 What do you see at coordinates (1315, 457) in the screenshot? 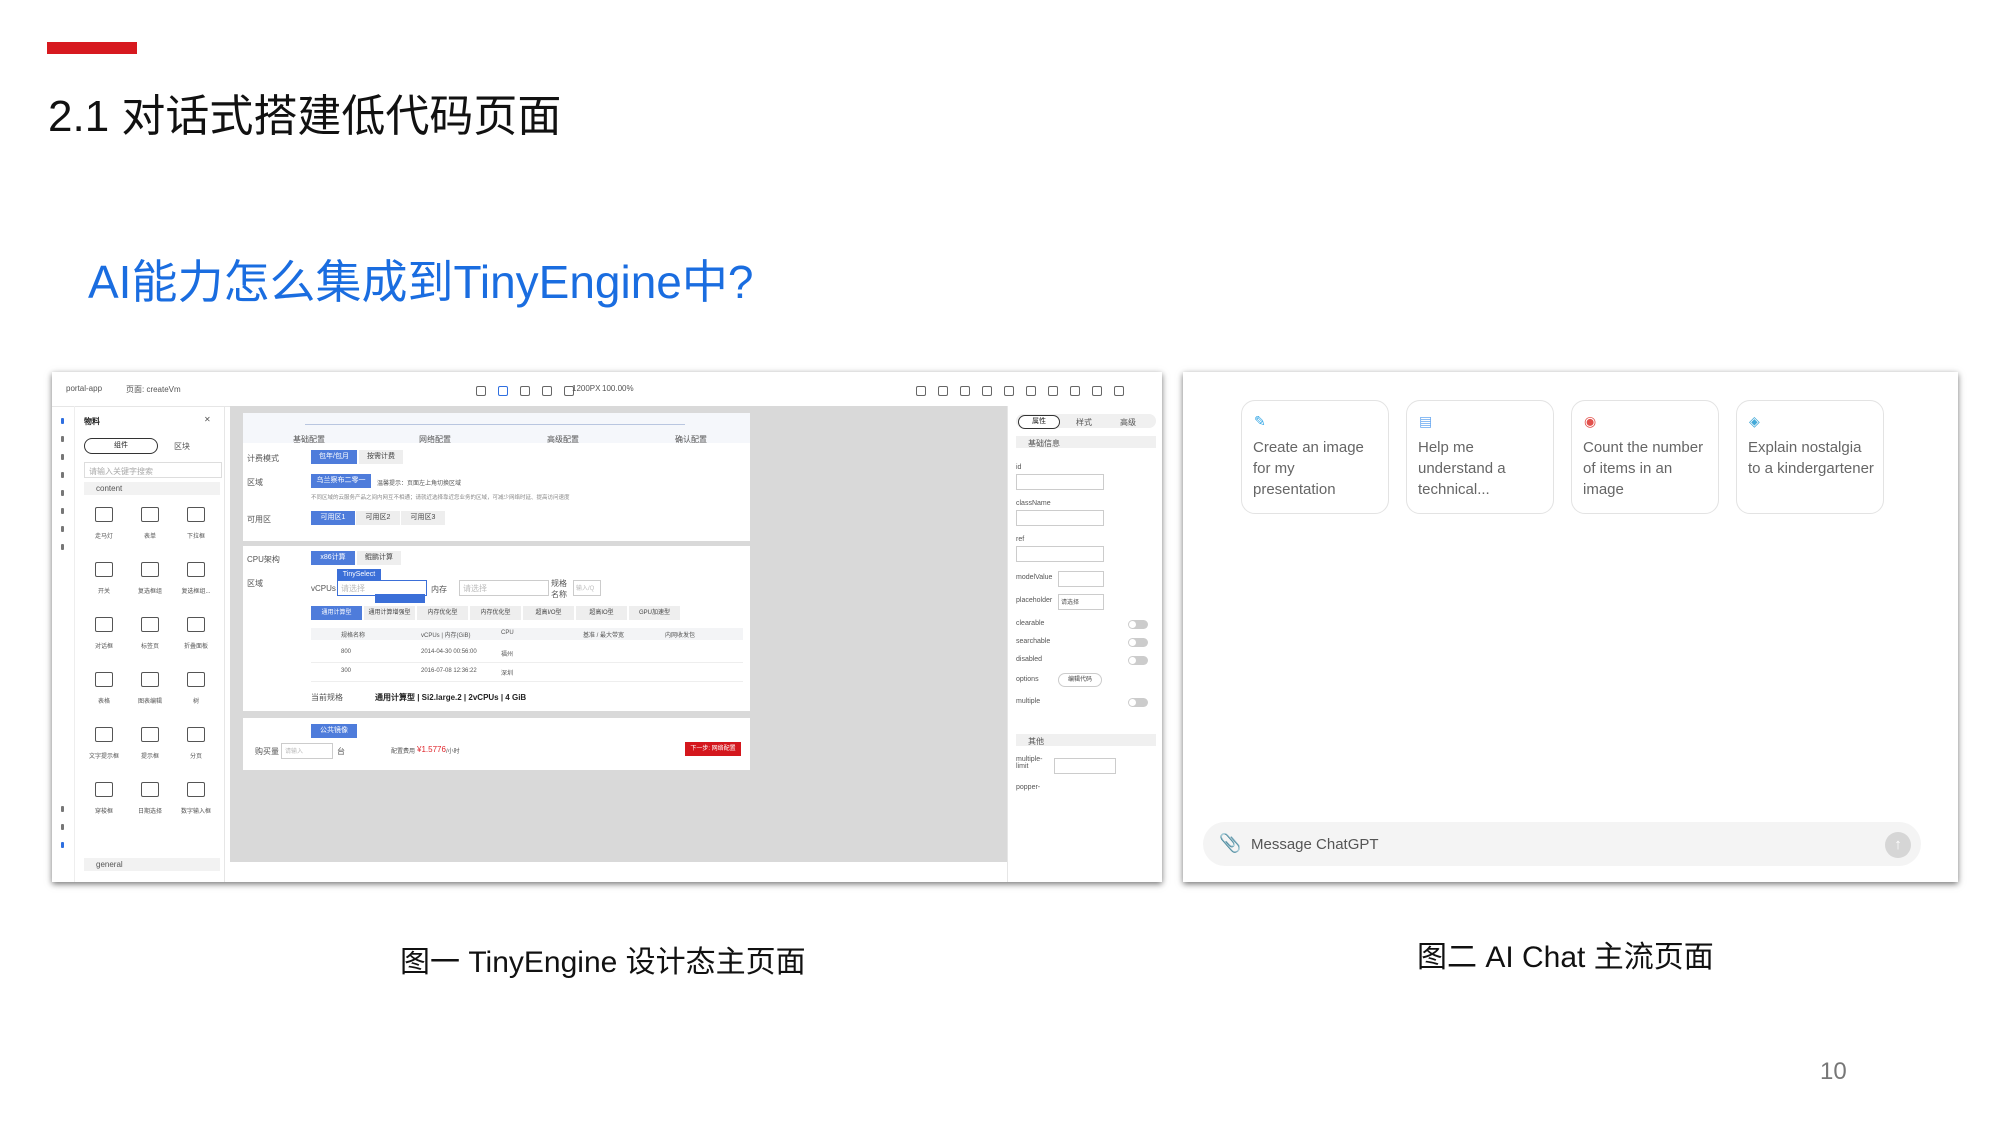
I see `suggestion-card: ✎ Create an image for my presentation` at bounding box center [1315, 457].